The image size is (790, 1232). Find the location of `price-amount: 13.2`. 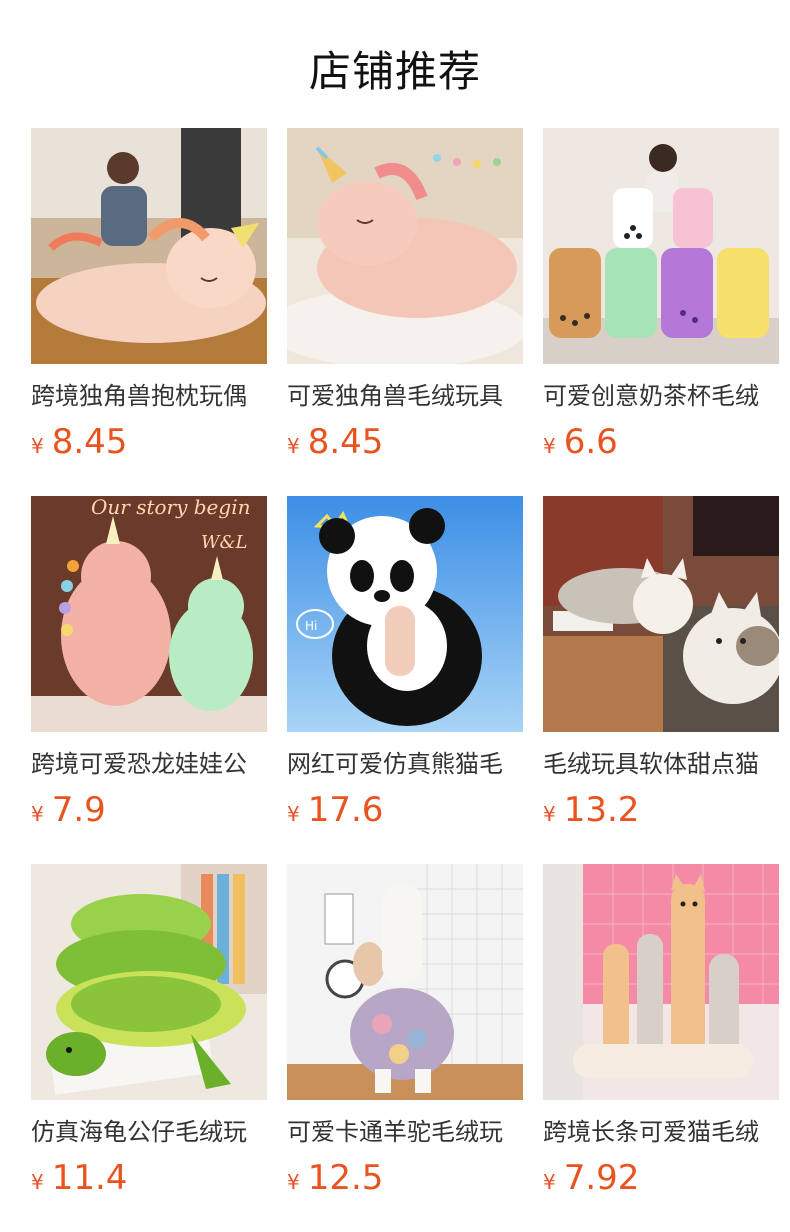

price-amount: 13.2 is located at coordinates (601, 810).